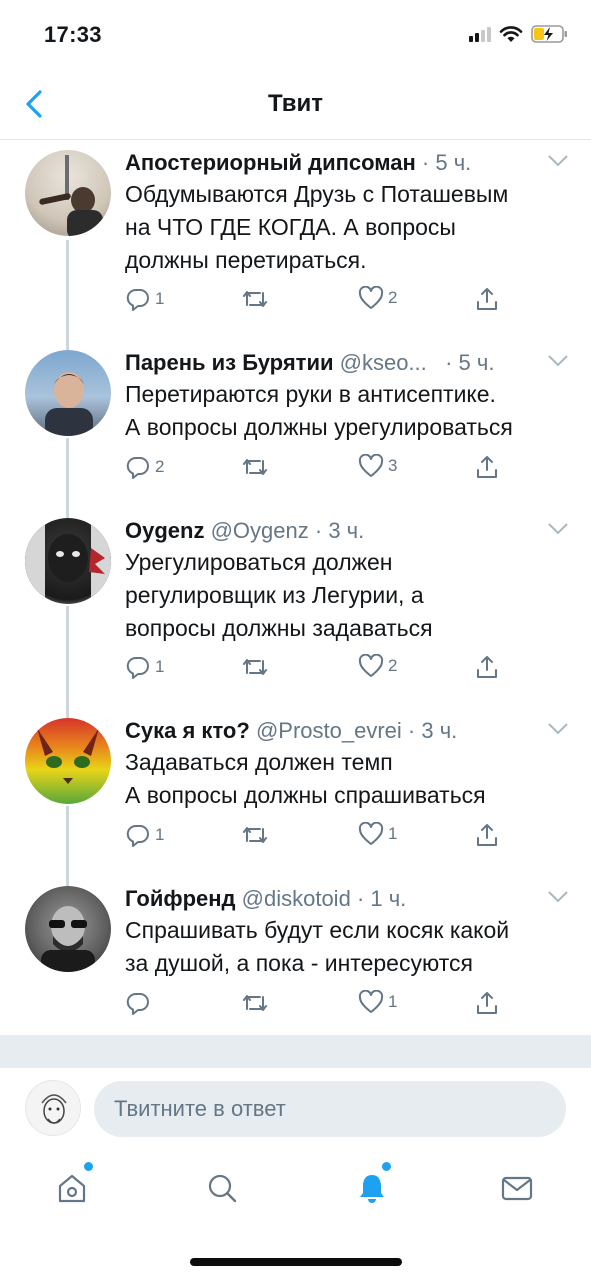 The image size is (591, 1280). I want to click on battery-charging-icon, so click(549, 34).